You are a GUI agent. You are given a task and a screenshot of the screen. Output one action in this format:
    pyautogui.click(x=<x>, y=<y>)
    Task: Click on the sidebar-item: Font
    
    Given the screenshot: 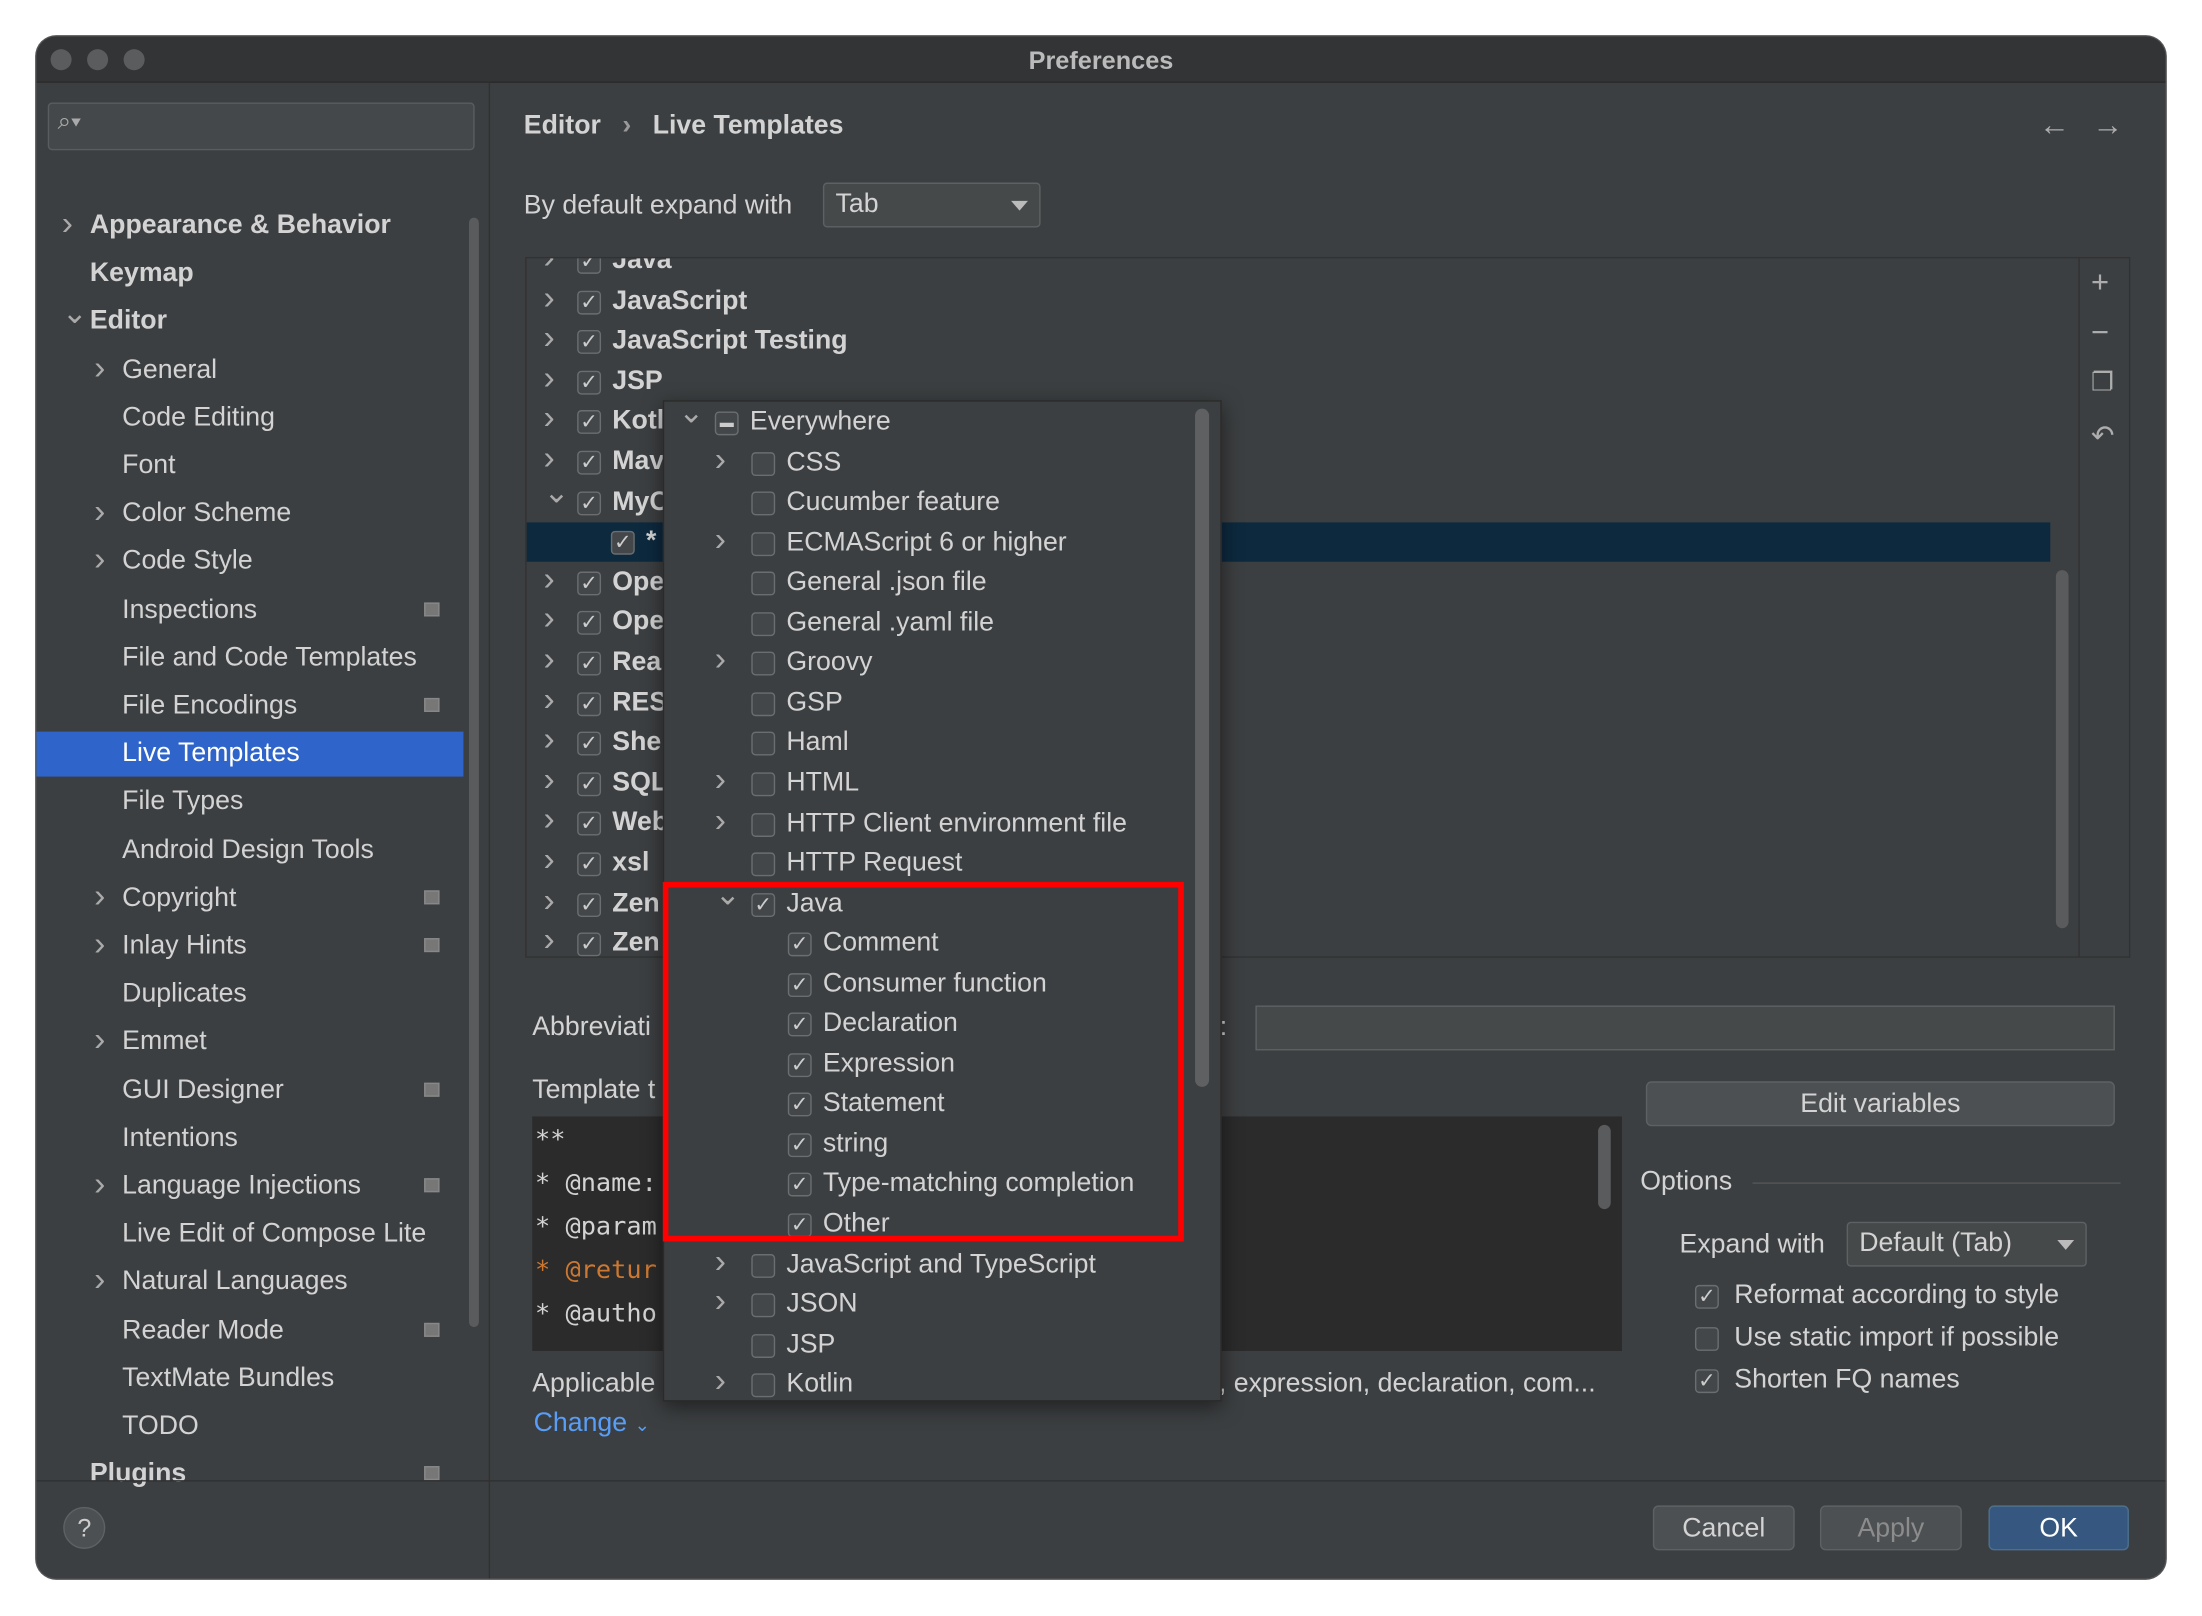 What is the action you would take?
    pyautogui.click(x=250, y=466)
    